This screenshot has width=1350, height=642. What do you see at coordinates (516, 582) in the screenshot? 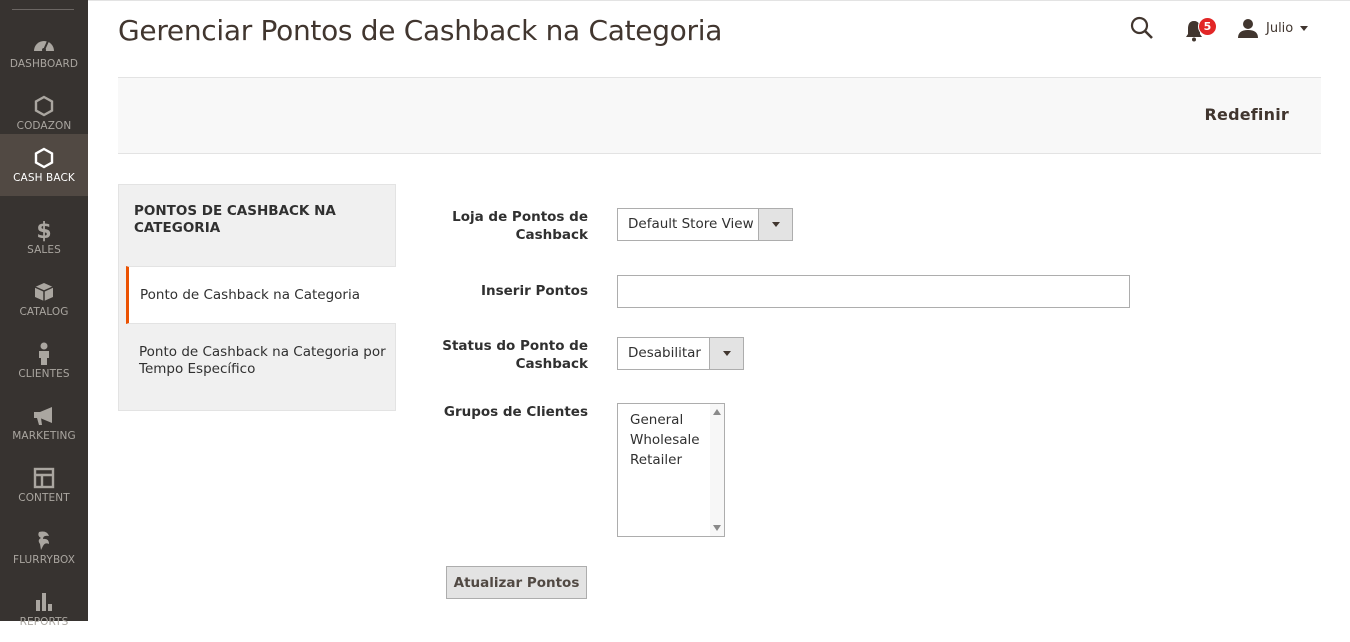
I see `update-points-button: Atualizar Pontos` at bounding box center [516, 582].